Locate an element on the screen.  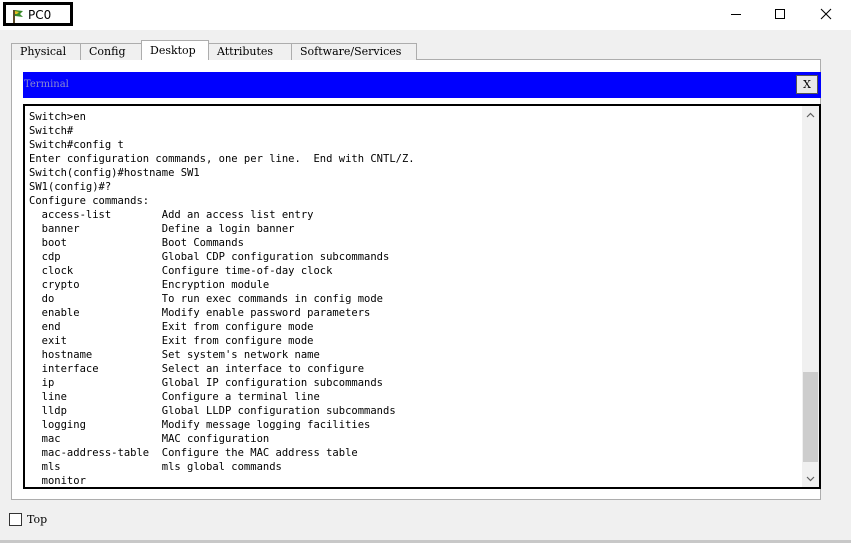
tab-config: Config is located at coordinates (111, 51).